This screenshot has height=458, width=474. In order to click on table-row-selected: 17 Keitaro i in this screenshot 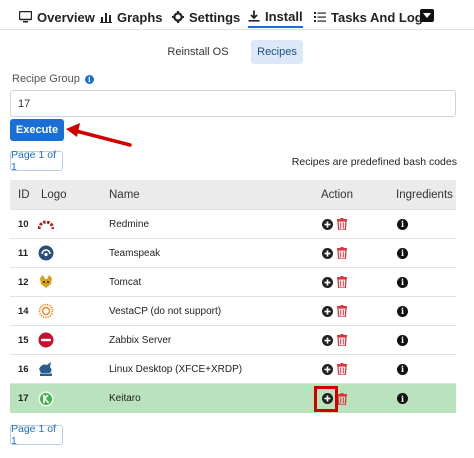, I will do `click(233, 398)`.